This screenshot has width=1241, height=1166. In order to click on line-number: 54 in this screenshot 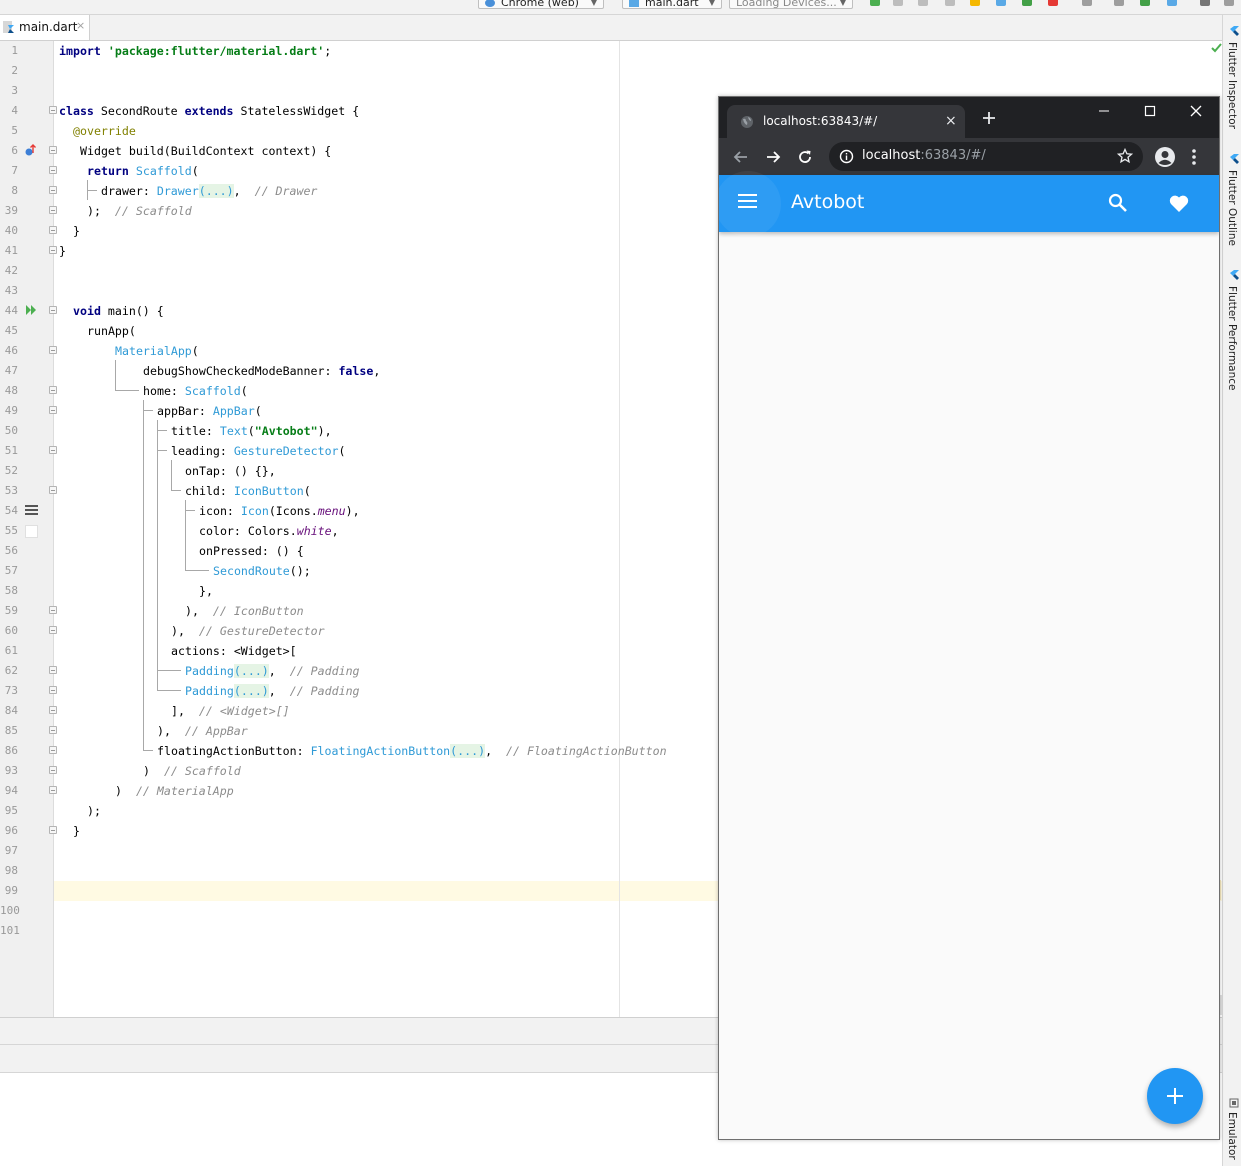, I will do `click(11, 510)`.